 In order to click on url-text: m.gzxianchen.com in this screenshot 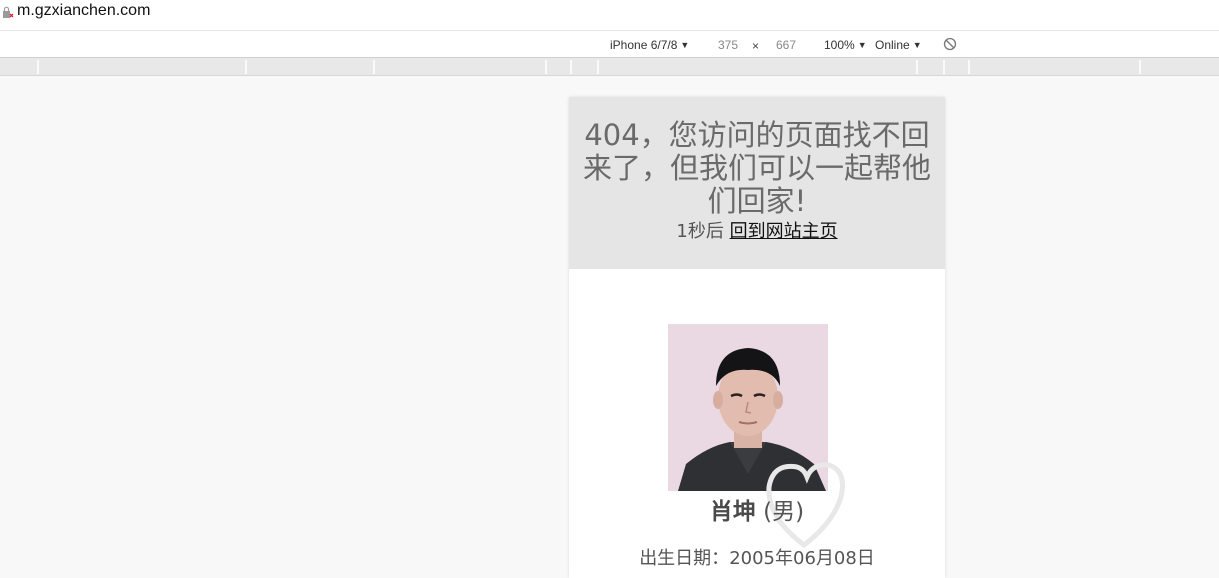, I will do `click(83, 11)`.